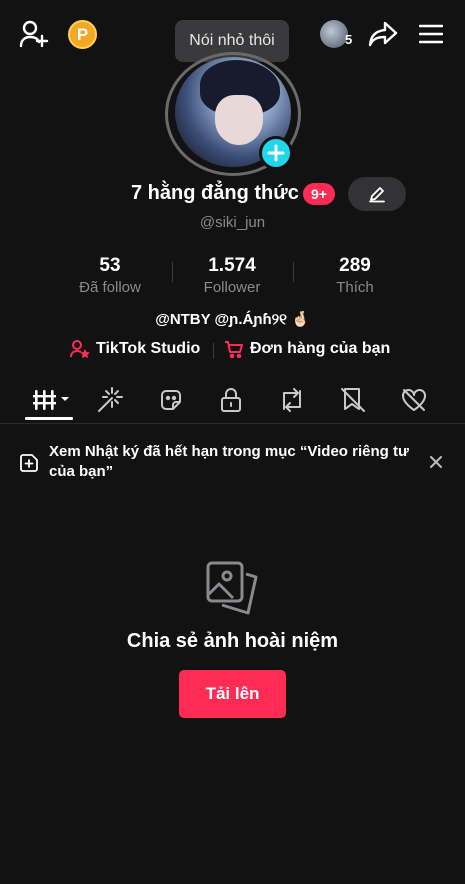 Image resolution: width=465 pixels, height=884 pixels. What do you see at coordinates (110, 265) in the screenshot?
I see `stat-value: 53` at bounding box center [110, 265].